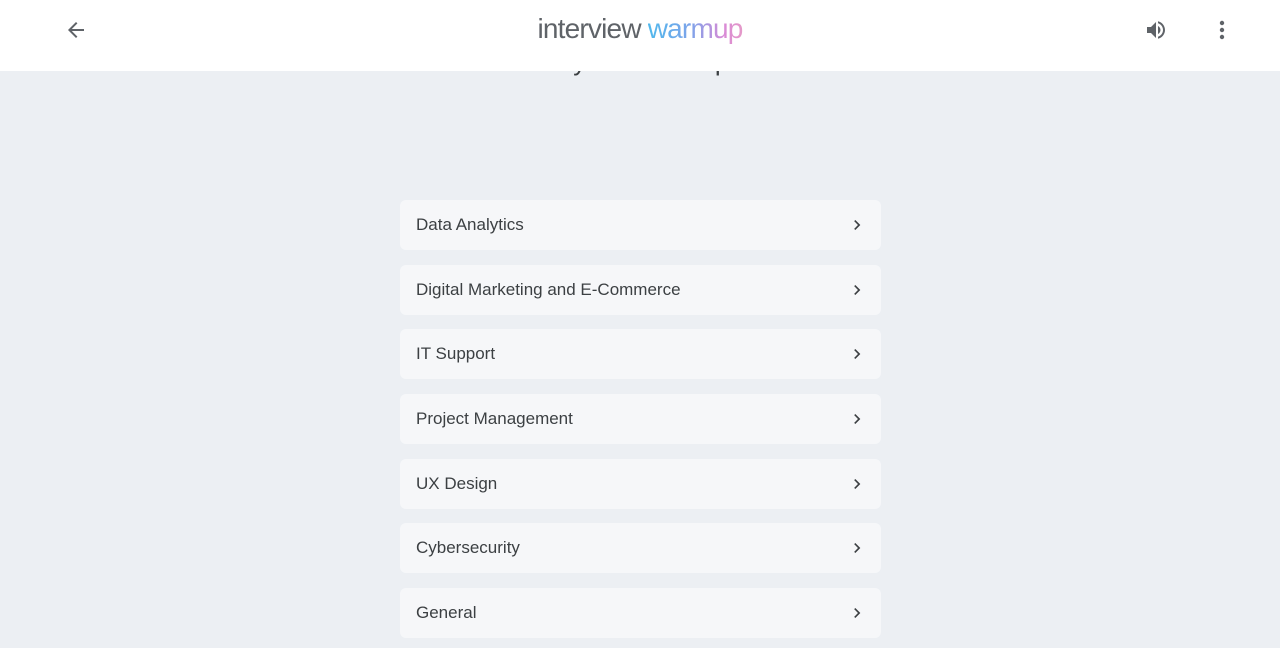 The image size is (1280, 648). I want to click on field-item-ux-design: UX Design, so click(640, 483).